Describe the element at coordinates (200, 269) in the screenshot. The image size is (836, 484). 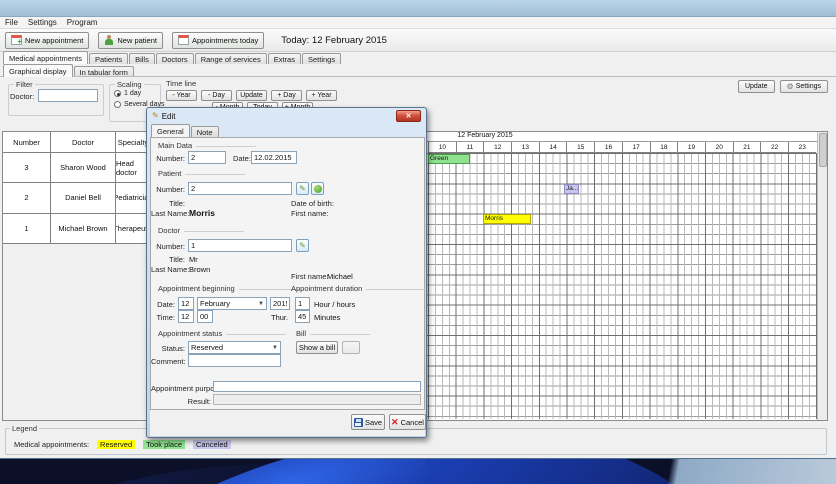
I see `doctor-lastname-value: Brown` at that location.